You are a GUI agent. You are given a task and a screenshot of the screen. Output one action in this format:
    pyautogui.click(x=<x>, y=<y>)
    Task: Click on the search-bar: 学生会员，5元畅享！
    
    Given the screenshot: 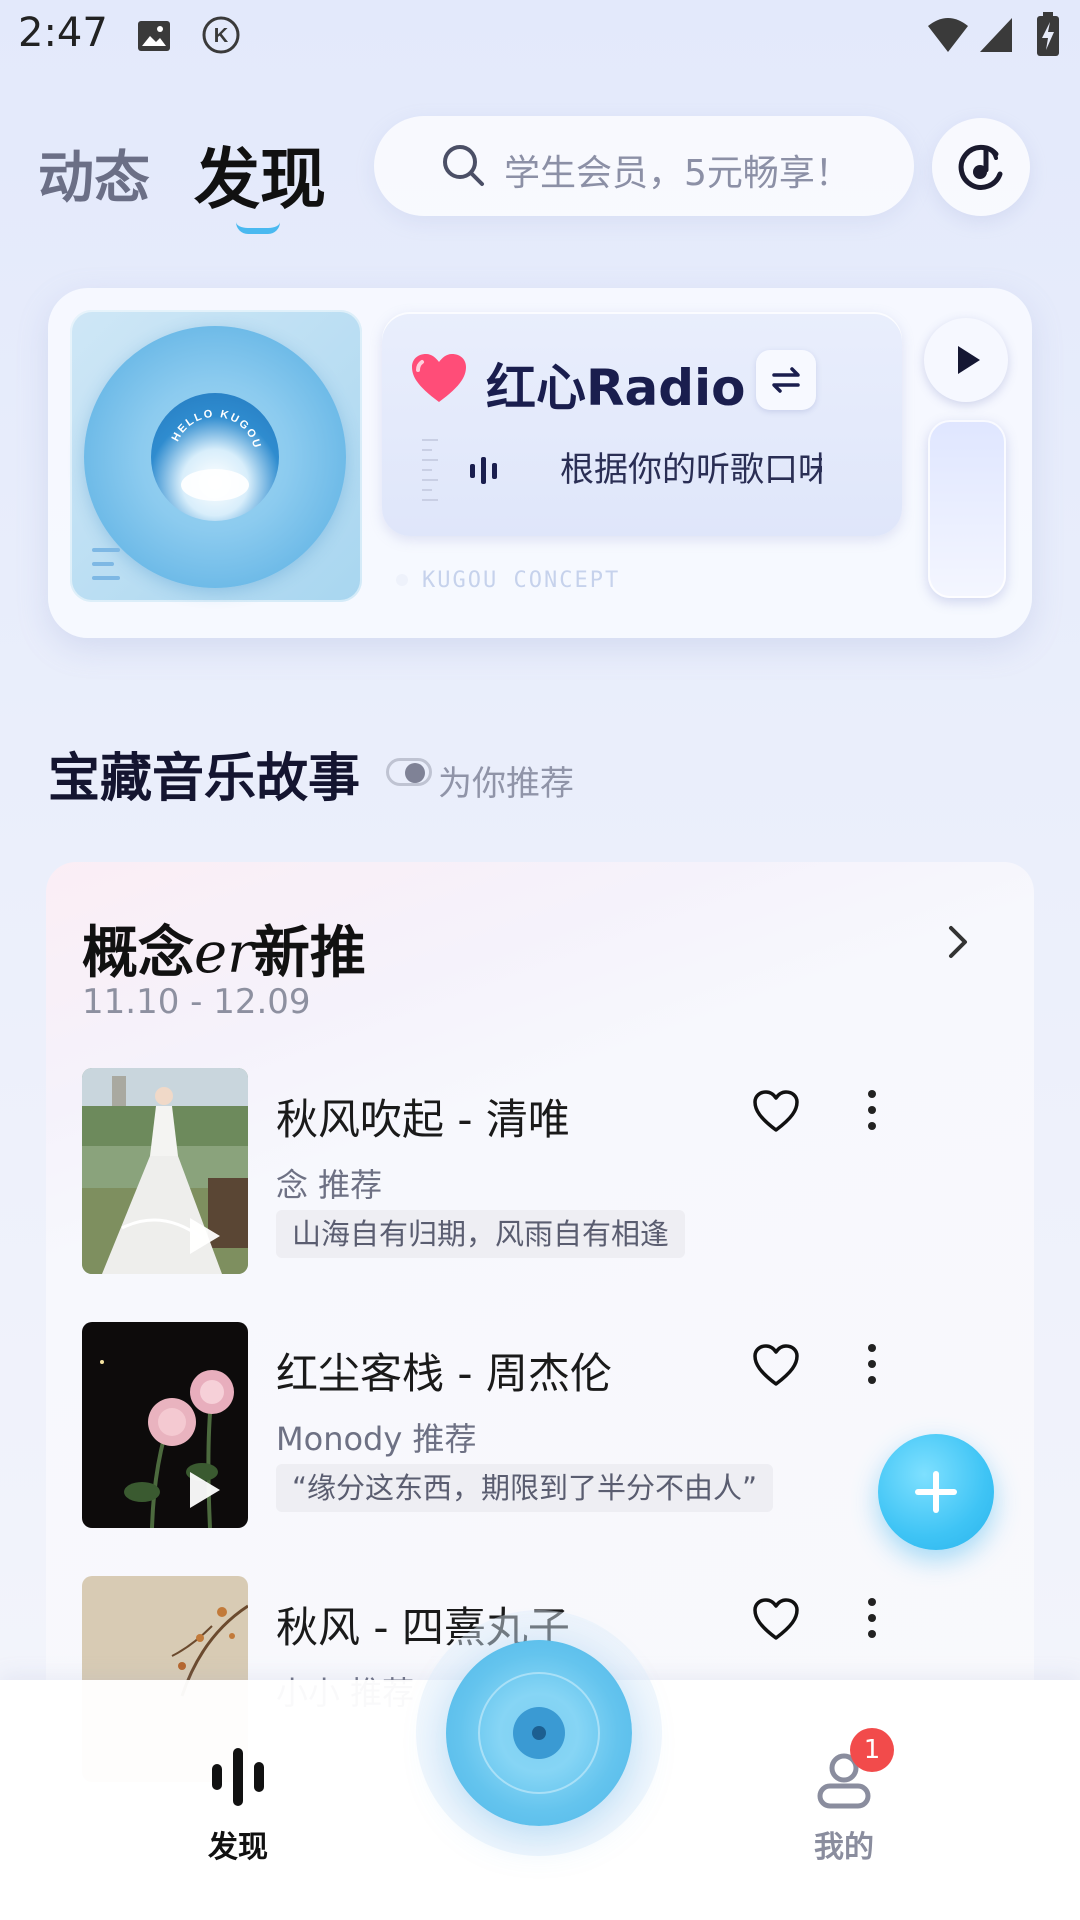 What is the action you would take?
    pyautogui.click(x=644, y=166)
    